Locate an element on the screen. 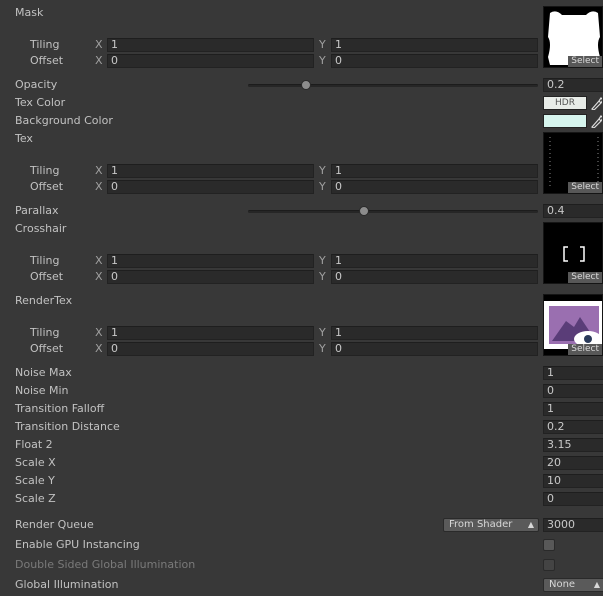 This screenshot has width=603, height=596. tex-tiling-label: Tiling is located at coordinates (45, 170).